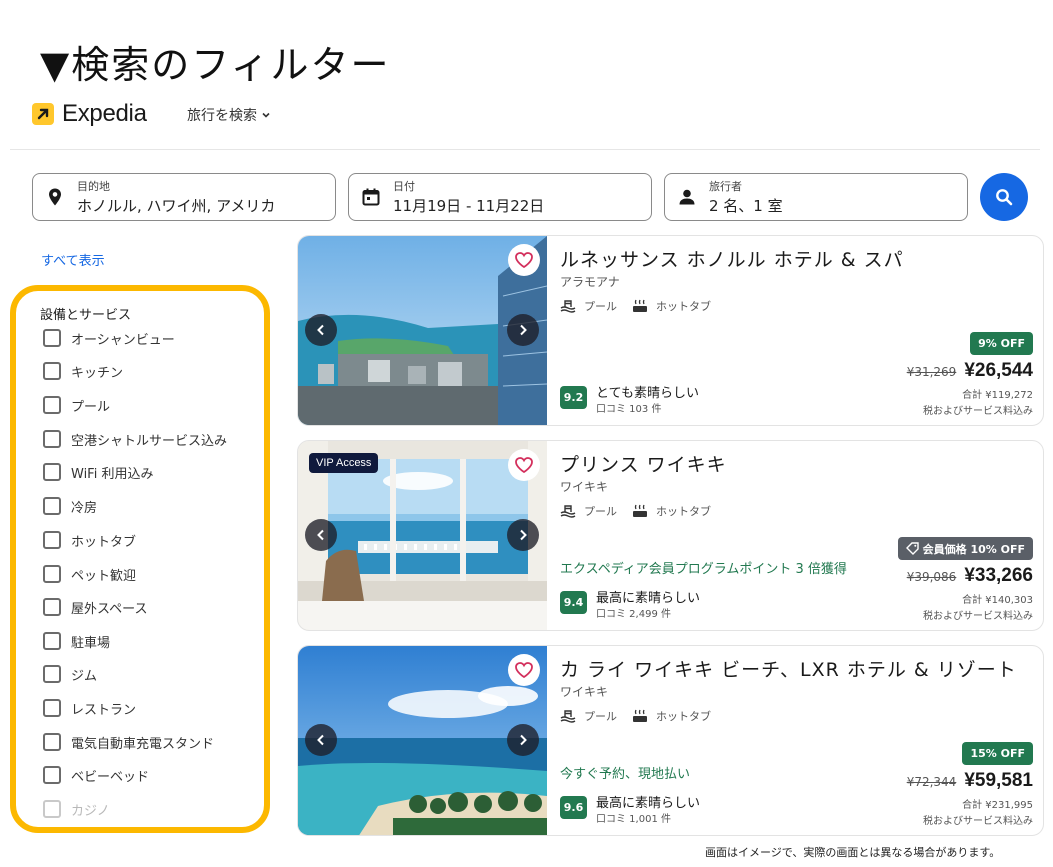 The height and width of the screenshot is (867, 1053). I want to click on destination-value: ホノルル, ハワイ州, アメリカ, so click(176, 206).